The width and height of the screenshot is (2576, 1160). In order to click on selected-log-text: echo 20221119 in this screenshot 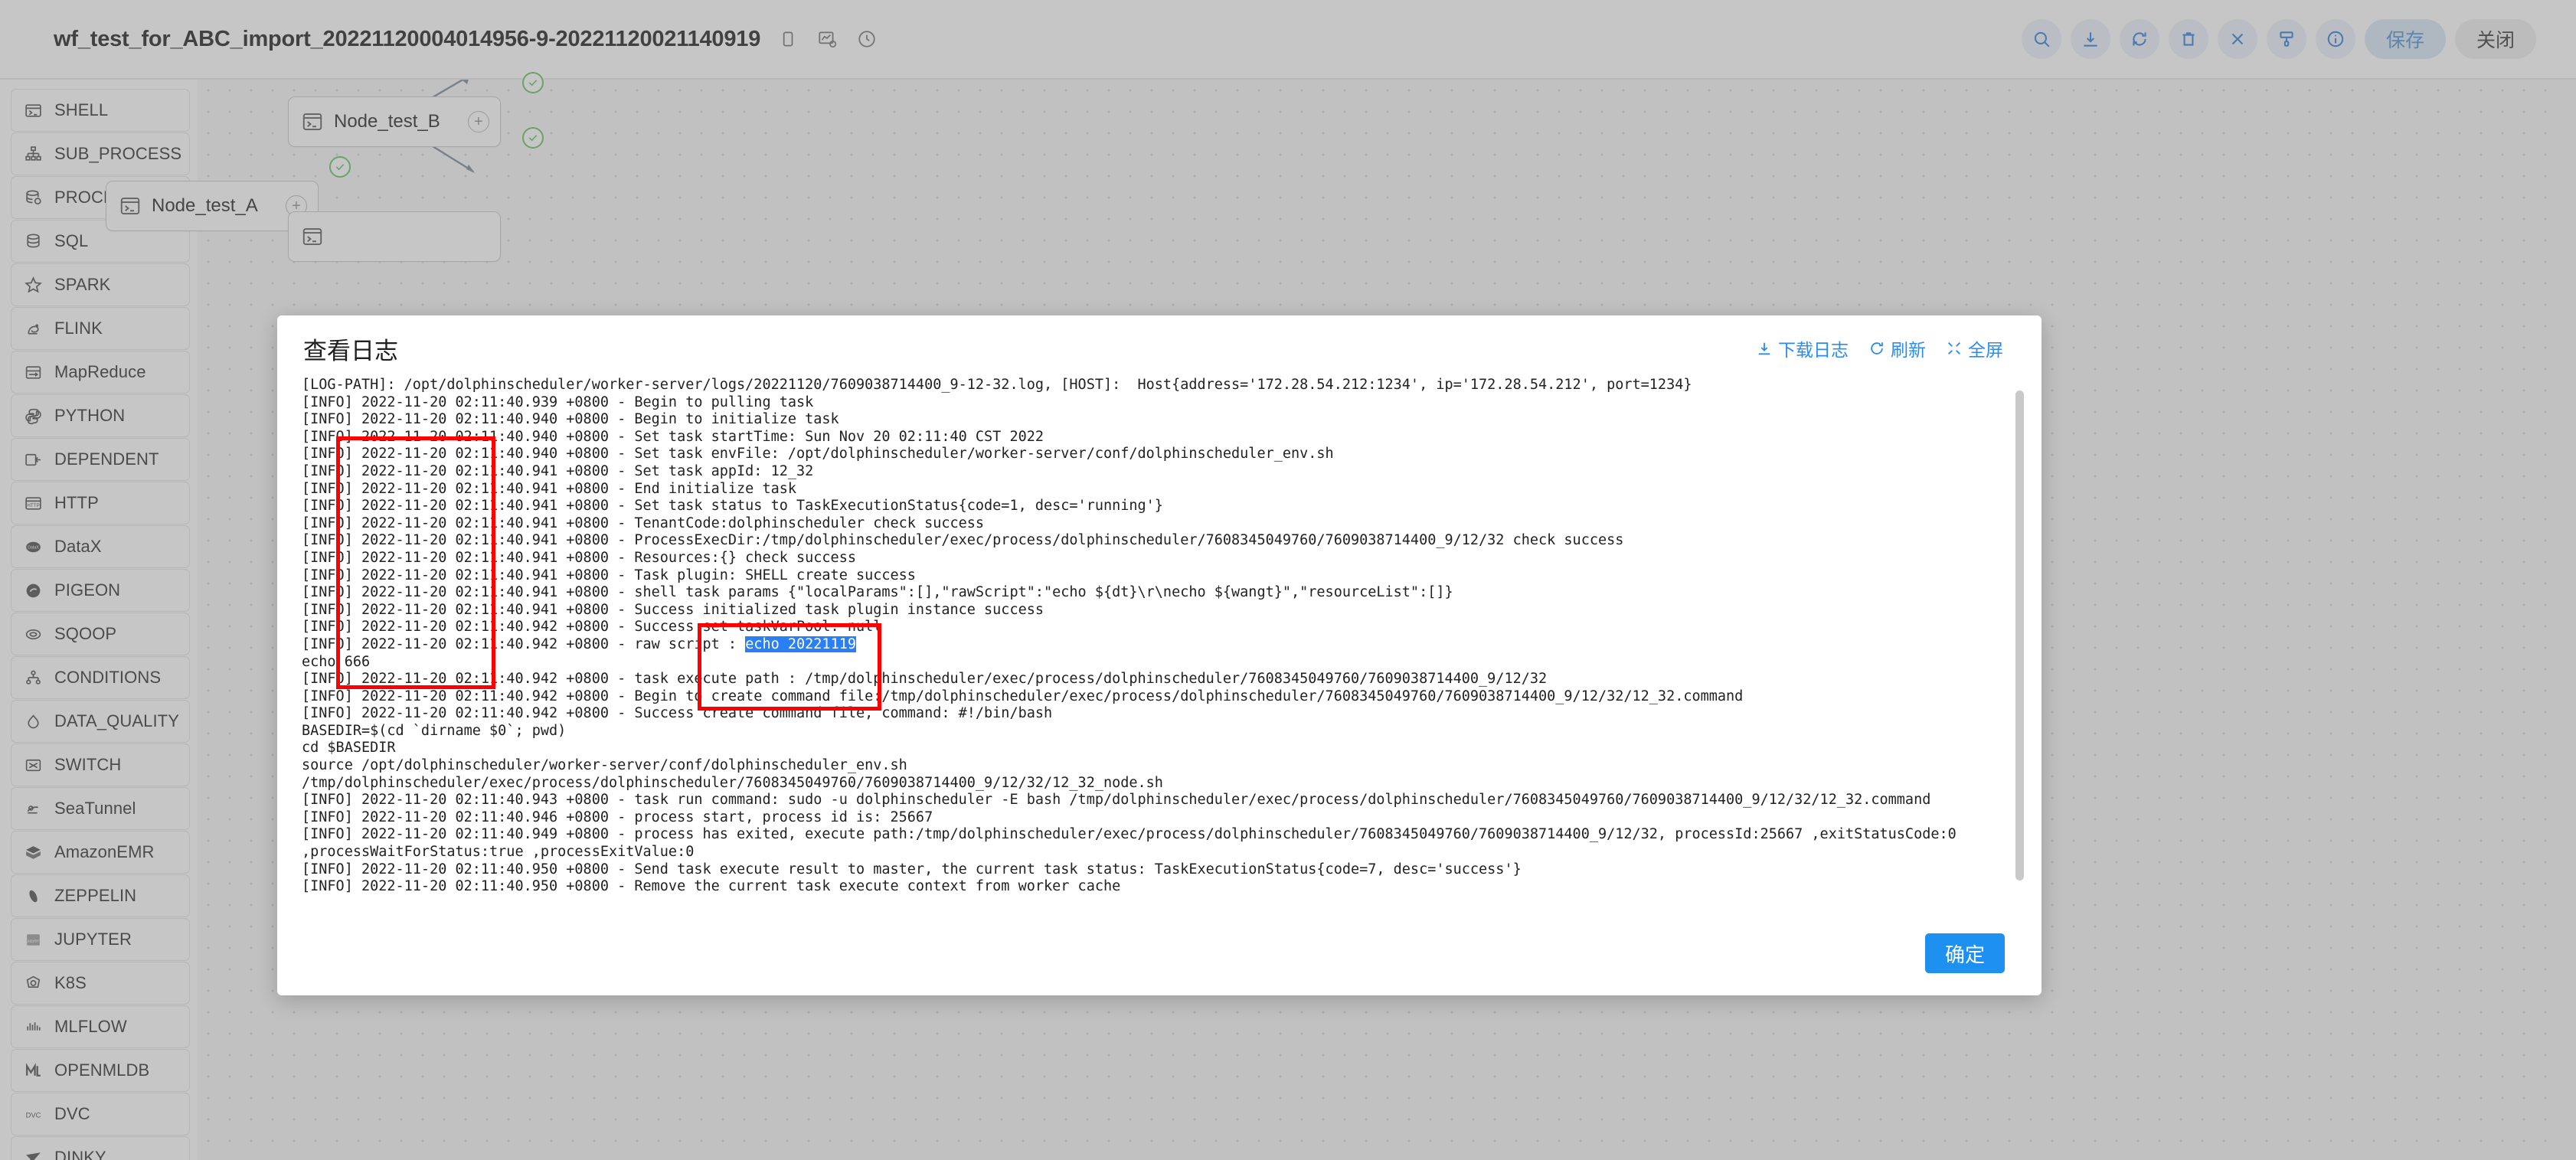, I will do `click(800, 644)`.